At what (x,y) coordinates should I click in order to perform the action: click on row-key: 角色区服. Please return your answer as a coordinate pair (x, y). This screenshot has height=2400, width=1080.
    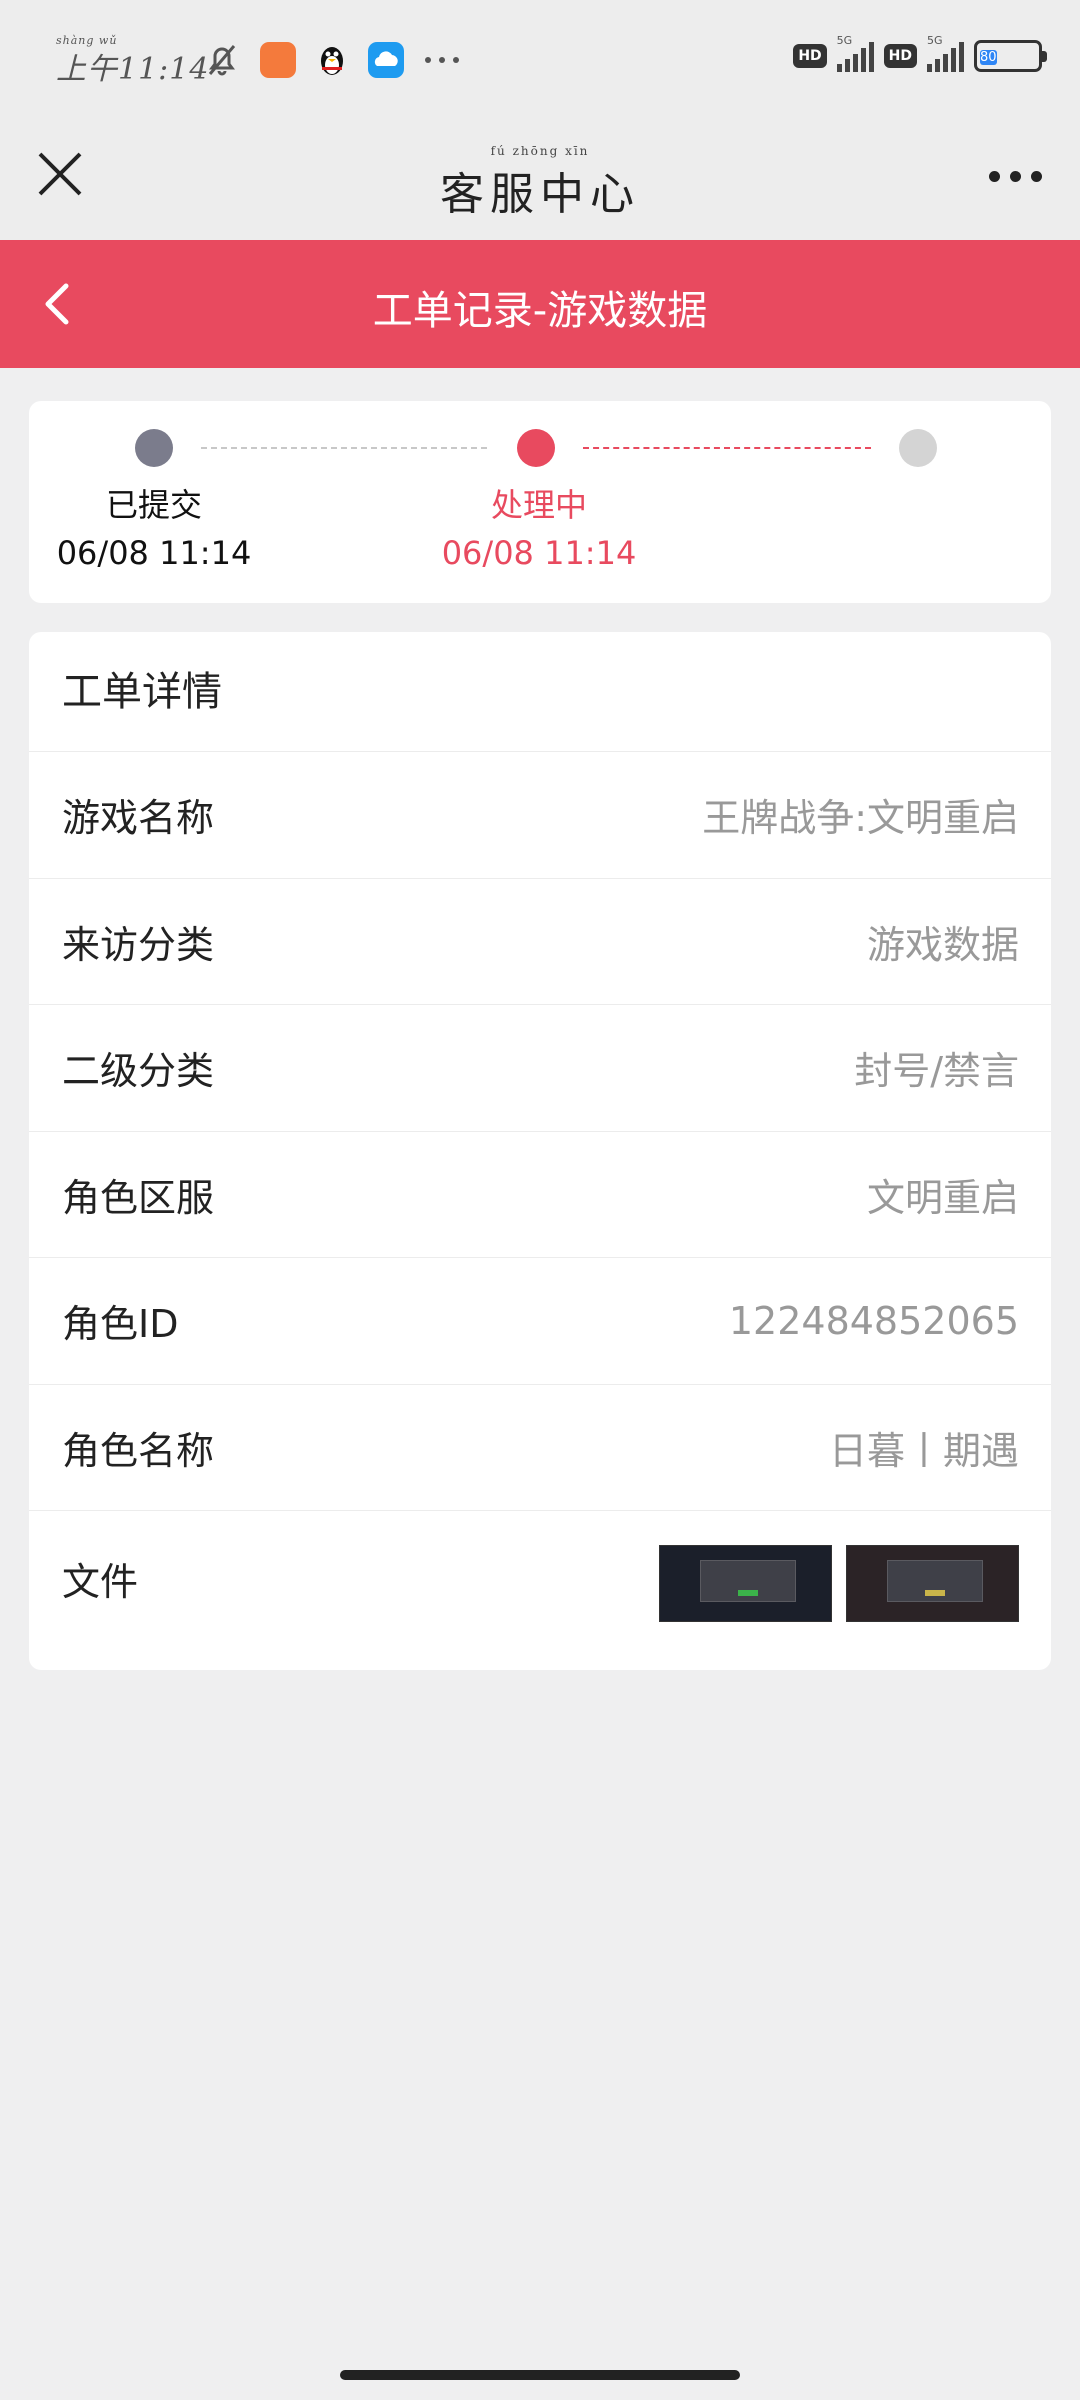
    Looking at the image, I should click on (138, 1197).